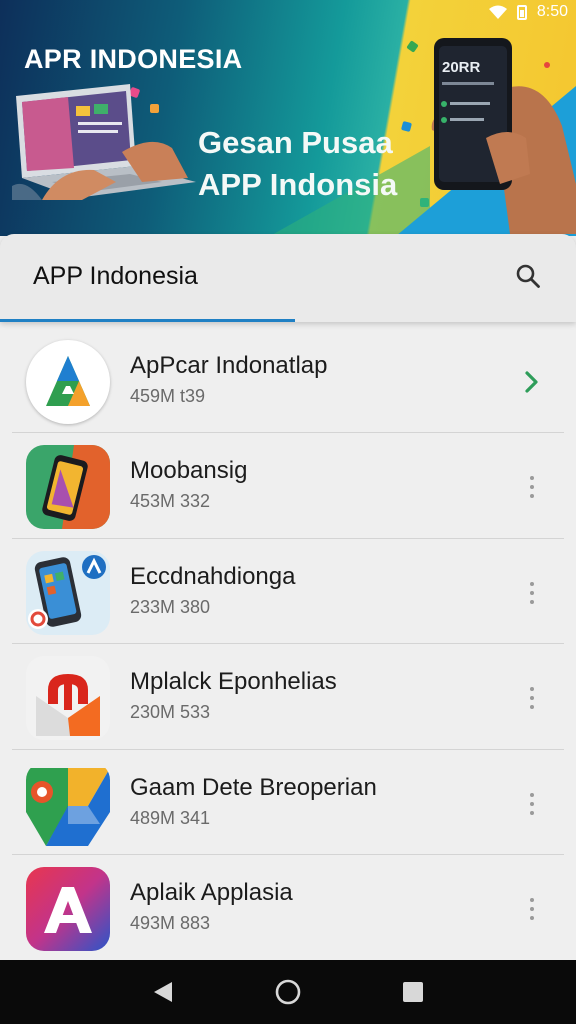  I want to click on app-name: Moobansig, so click(189, 471).